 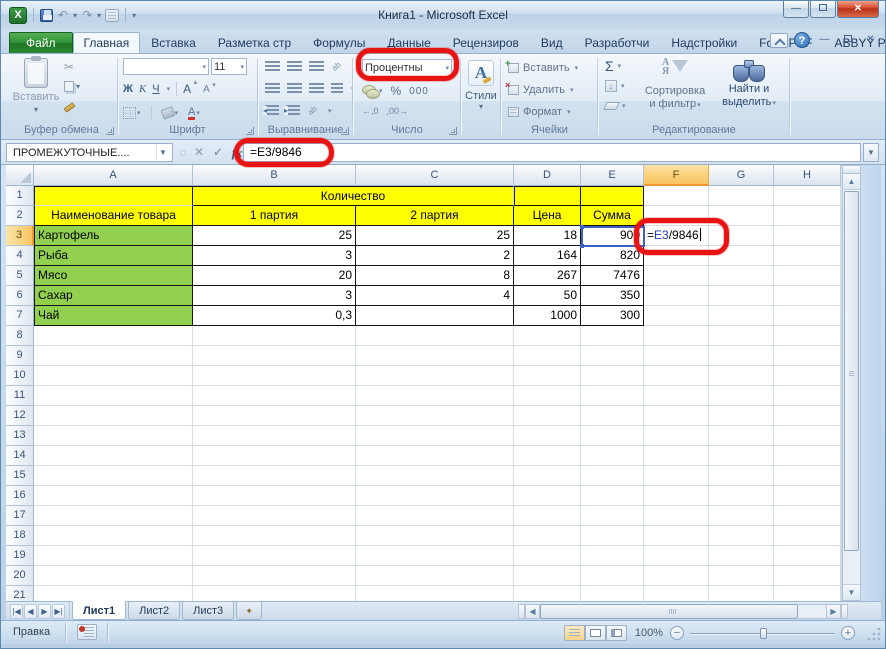 I want to click on bold-button: Ж, so click(x=128, y=89).